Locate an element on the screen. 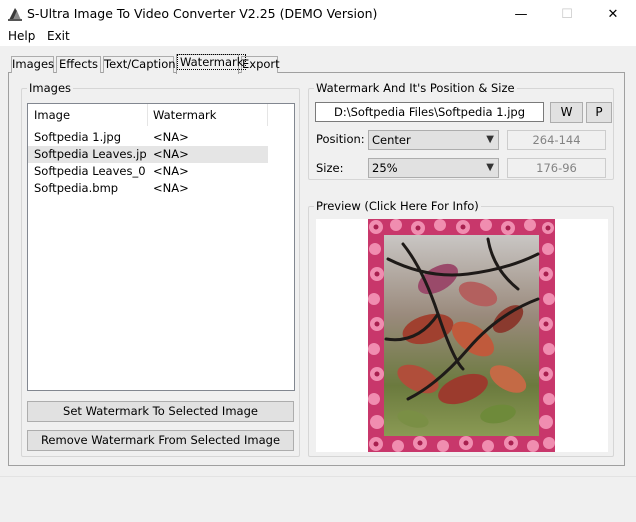  position-coords-field: 264-144 is located at coordinates (556, 140).